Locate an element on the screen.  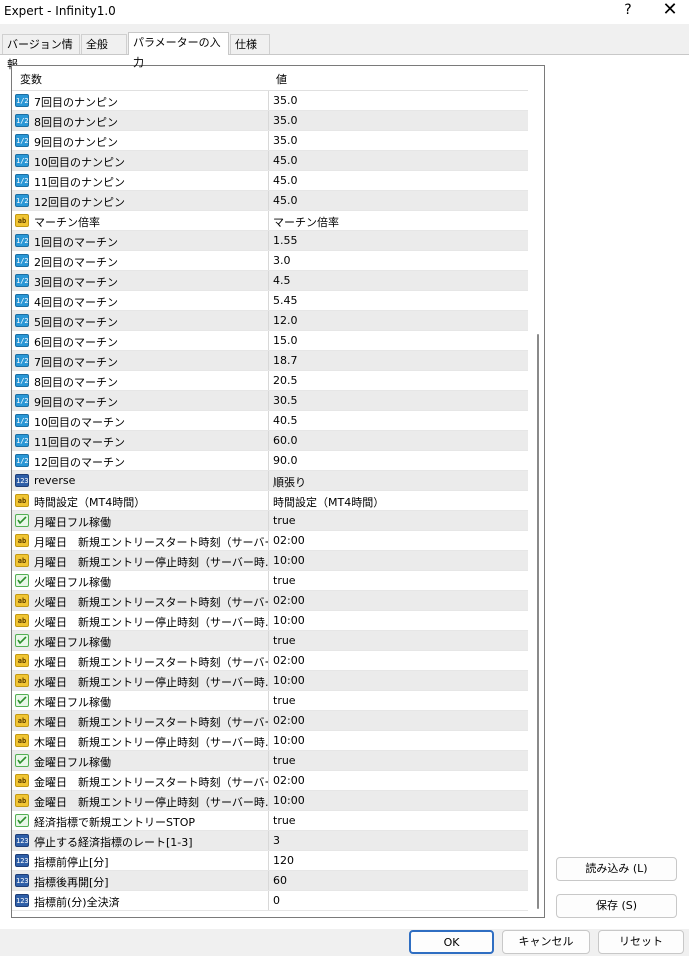
parameter-row: 1/2 6回目のマーチン 15.0 is located at coordinates (270, 341).